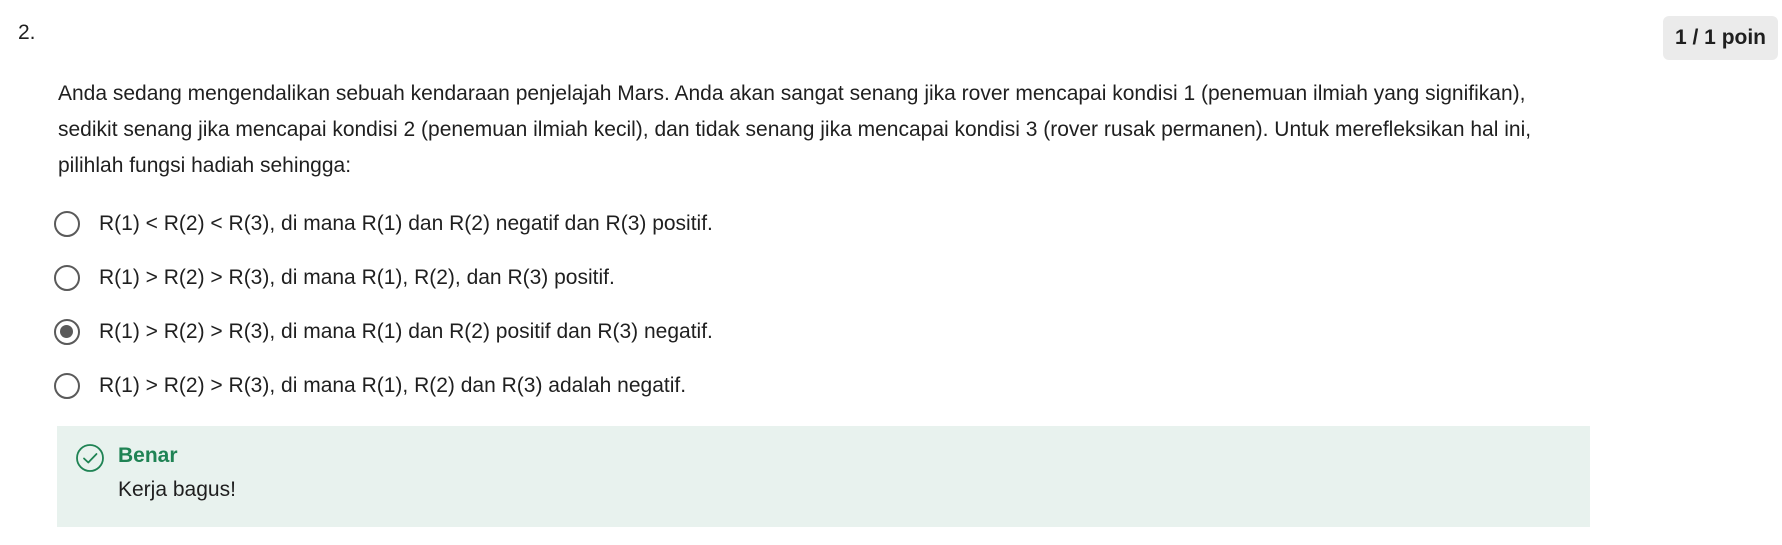 Image resolution: width=1782 pixels, height=545 pixels. I want to click on feedback-title: Benar, so click(148, 455).